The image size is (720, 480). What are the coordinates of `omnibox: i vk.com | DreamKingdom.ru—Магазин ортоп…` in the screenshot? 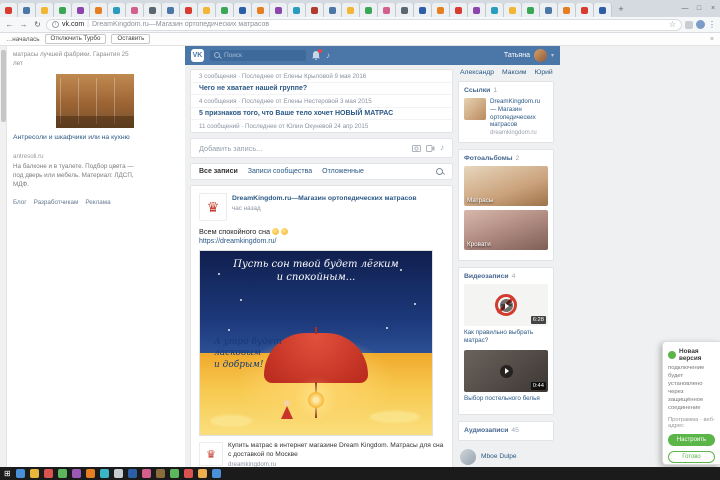 It's located at (364, 24).